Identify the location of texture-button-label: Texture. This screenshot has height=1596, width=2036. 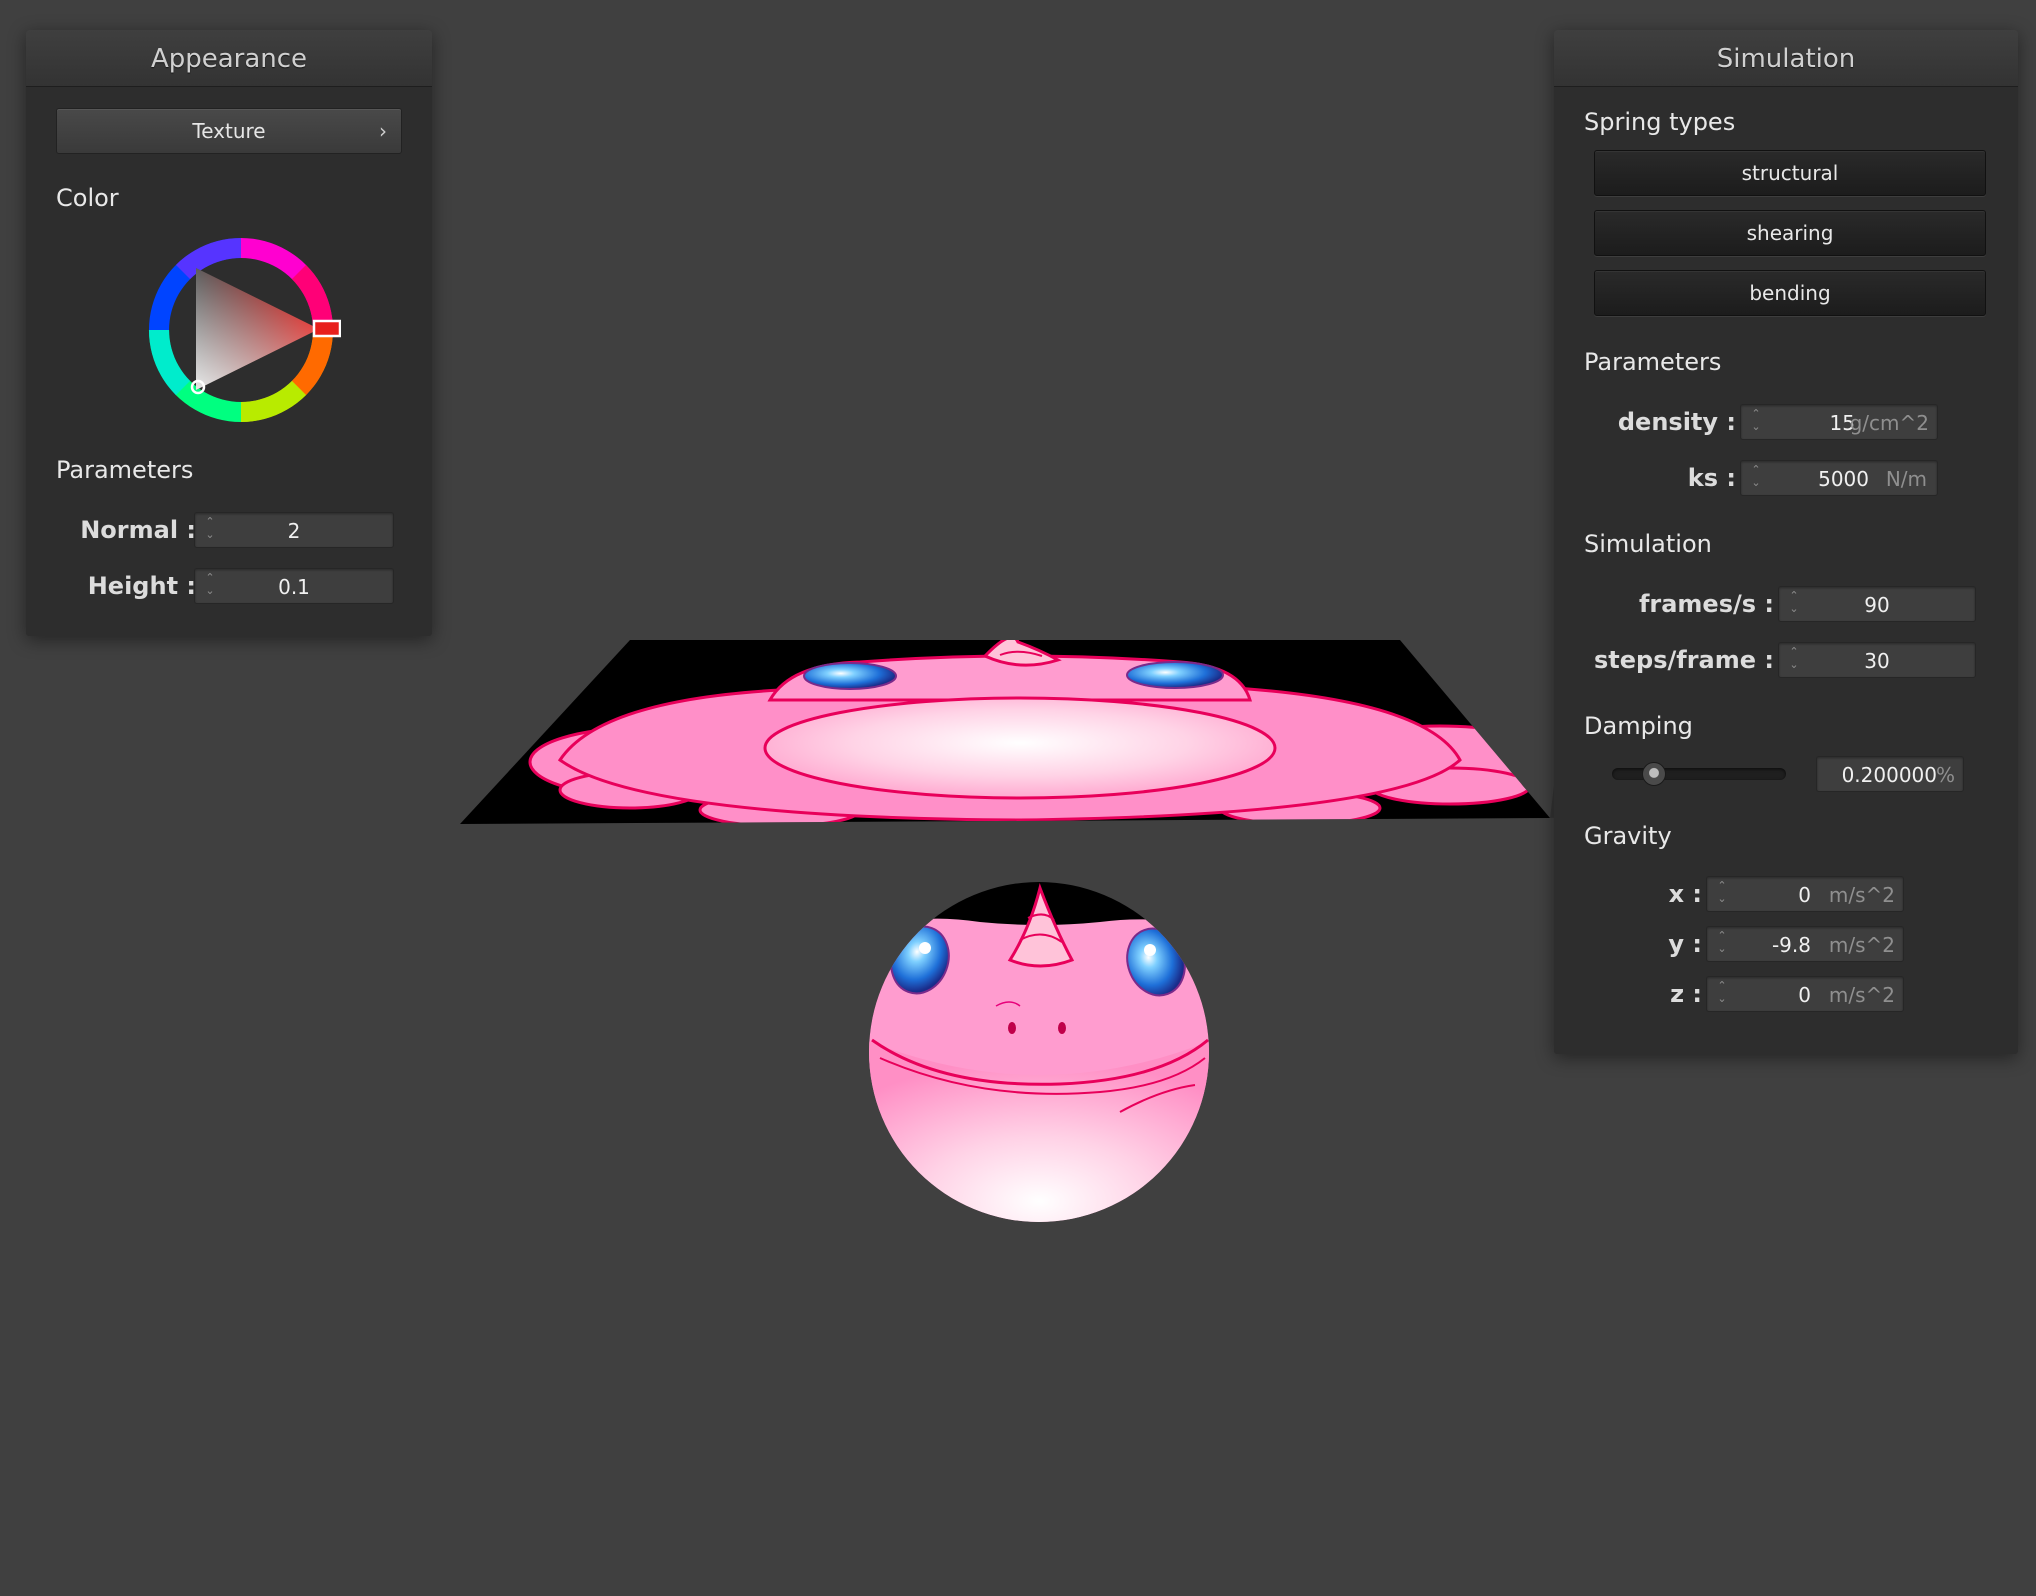
(229, 131).